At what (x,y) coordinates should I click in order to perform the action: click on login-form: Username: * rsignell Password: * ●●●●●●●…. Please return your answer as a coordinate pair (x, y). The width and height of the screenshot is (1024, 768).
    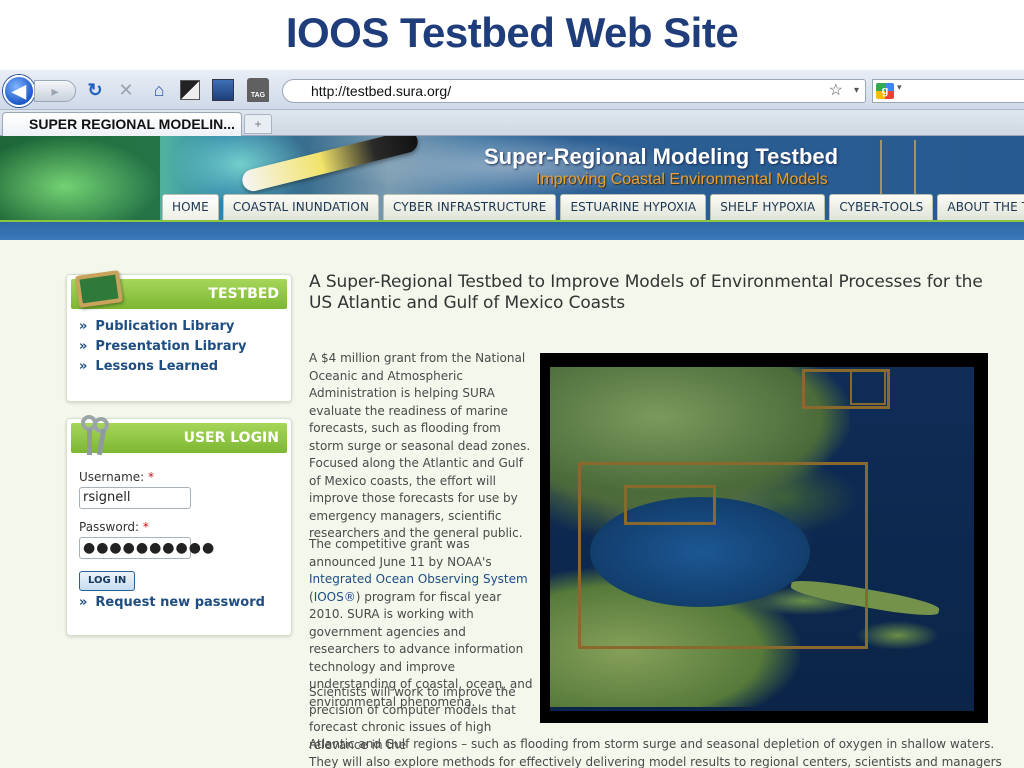
    Looking at the image, I should click on (179, 539).